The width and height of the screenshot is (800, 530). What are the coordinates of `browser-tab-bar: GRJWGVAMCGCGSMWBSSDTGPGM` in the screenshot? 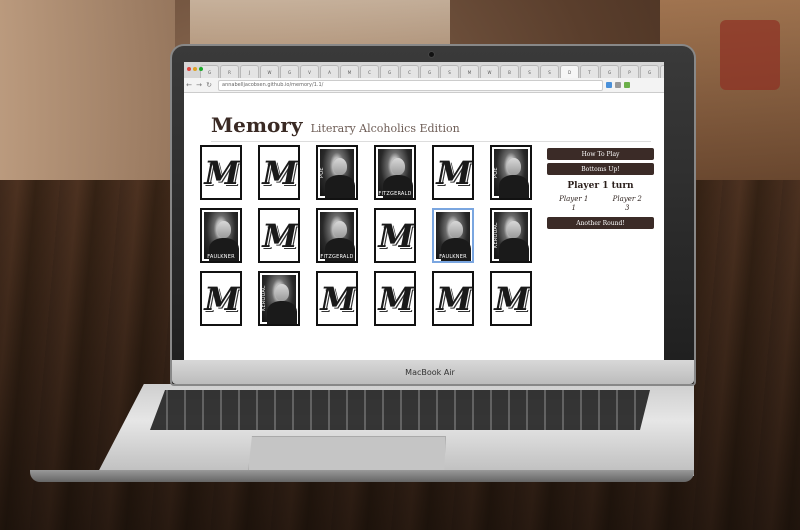 It's located at (424, 70).